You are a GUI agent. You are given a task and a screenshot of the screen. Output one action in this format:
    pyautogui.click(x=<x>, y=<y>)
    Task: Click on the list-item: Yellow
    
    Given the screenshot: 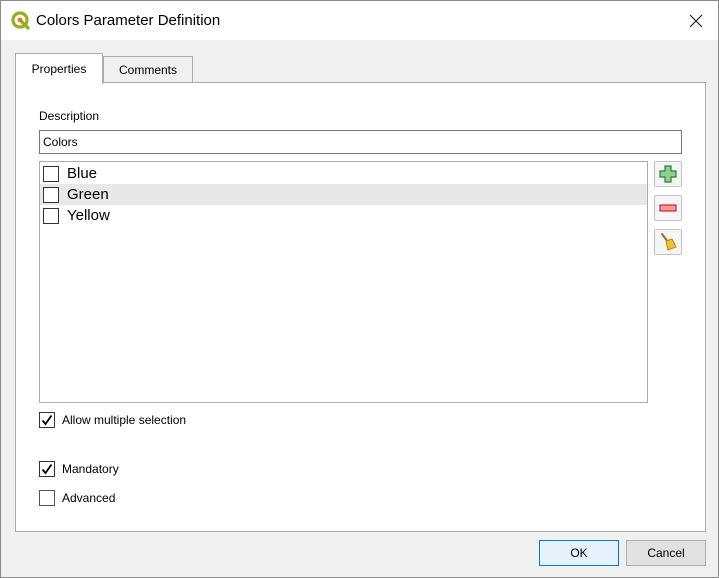 What is the action you would take?
    pyautogui.click(x=343, y=215)
    